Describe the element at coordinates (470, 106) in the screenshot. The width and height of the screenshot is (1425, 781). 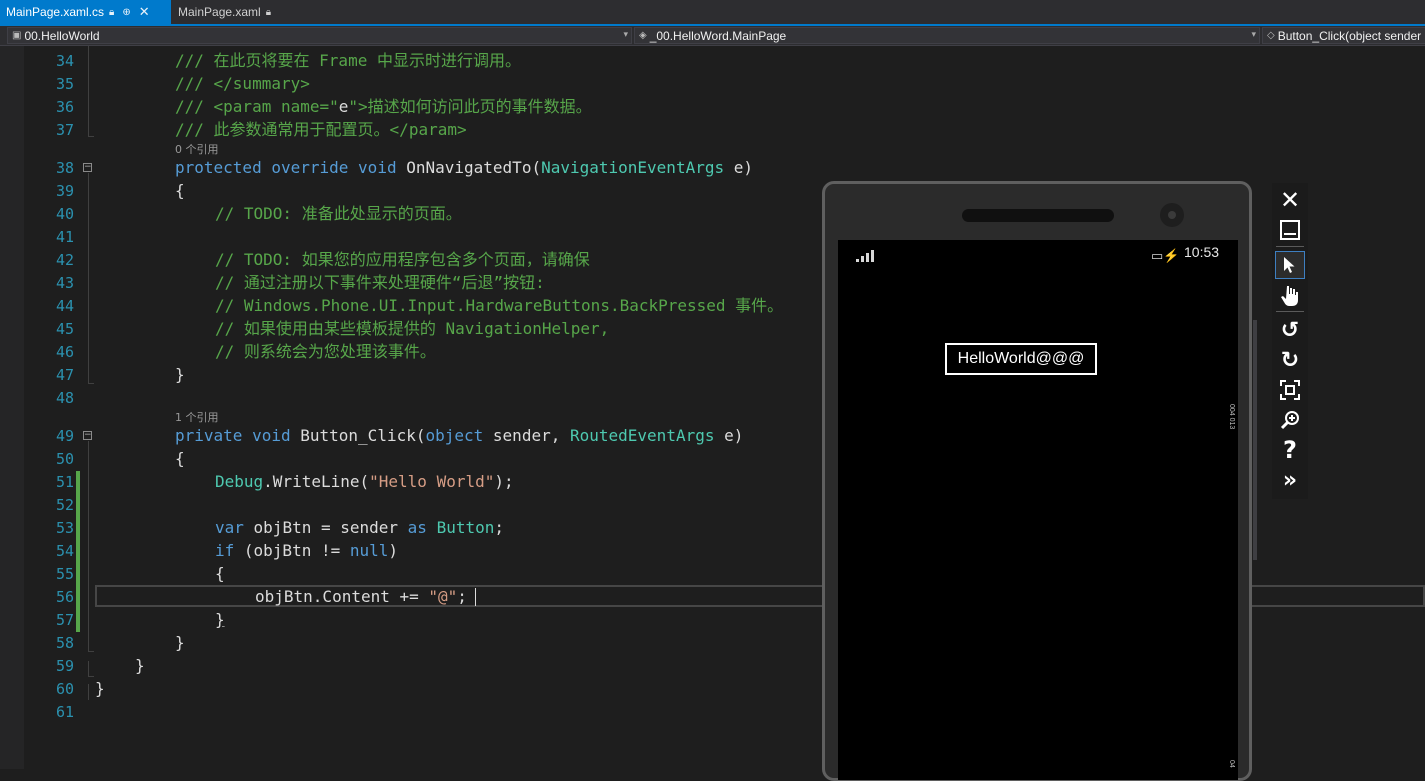
I see `comment-text: ">描述如何访问此页的事件数据。` at that location.